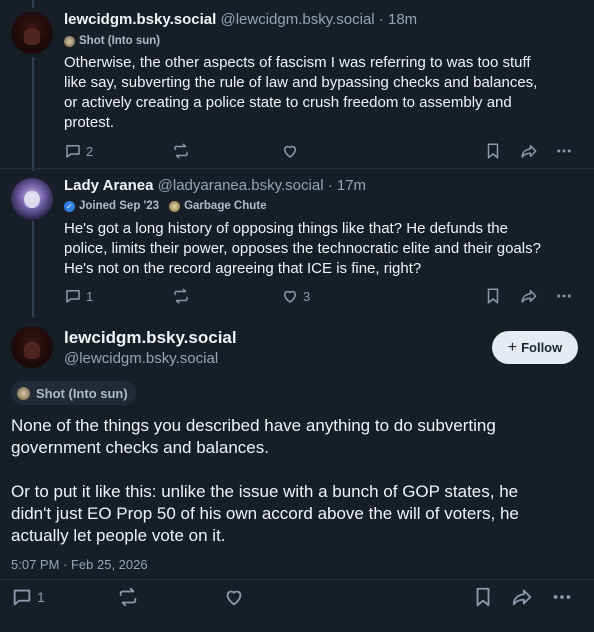 The height and width of the screenshot is (632, 594). I want to click on profile-badge: Garbage Chute, so click(218, 206).